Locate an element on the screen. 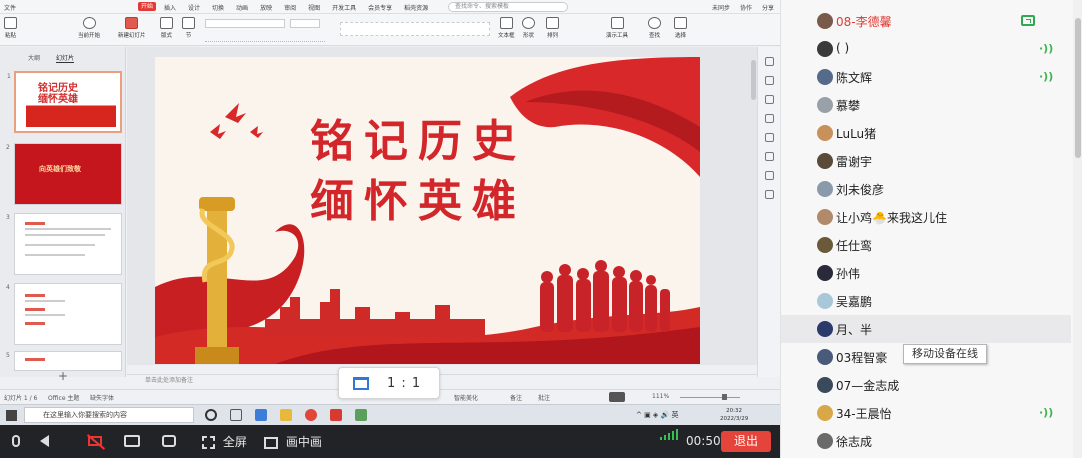 This screenshot has height=458, width=1082. find-button: 查找 is located at coordinates (654, 28).